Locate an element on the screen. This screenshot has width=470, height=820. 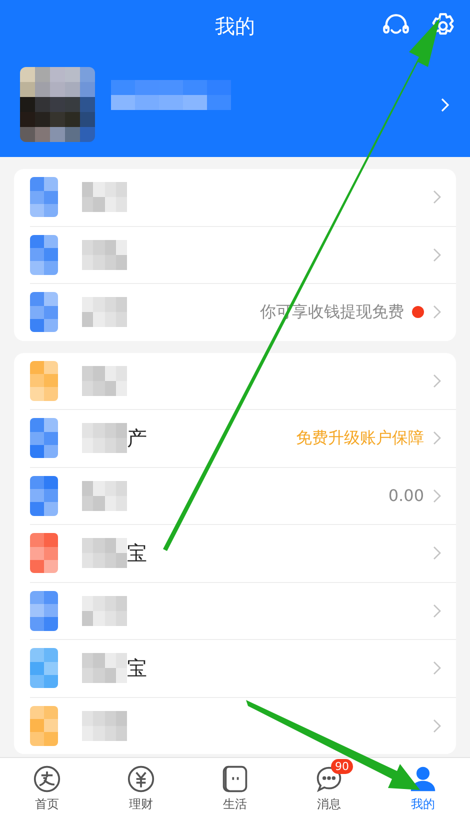
yuan-coin-icon is located at coordinates (141, 779).